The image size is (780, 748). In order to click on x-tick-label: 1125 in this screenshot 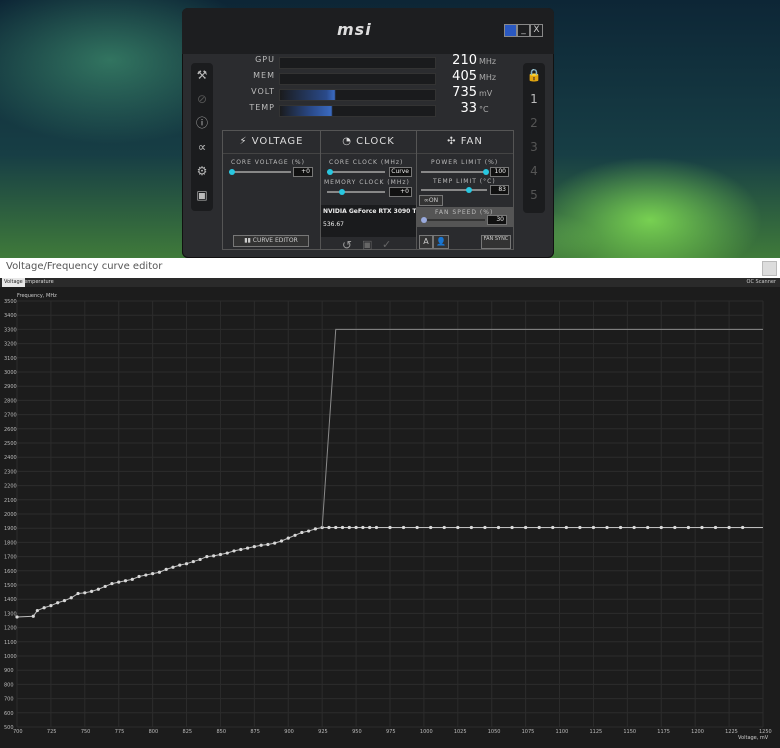, I will do `click(595, 732)`.